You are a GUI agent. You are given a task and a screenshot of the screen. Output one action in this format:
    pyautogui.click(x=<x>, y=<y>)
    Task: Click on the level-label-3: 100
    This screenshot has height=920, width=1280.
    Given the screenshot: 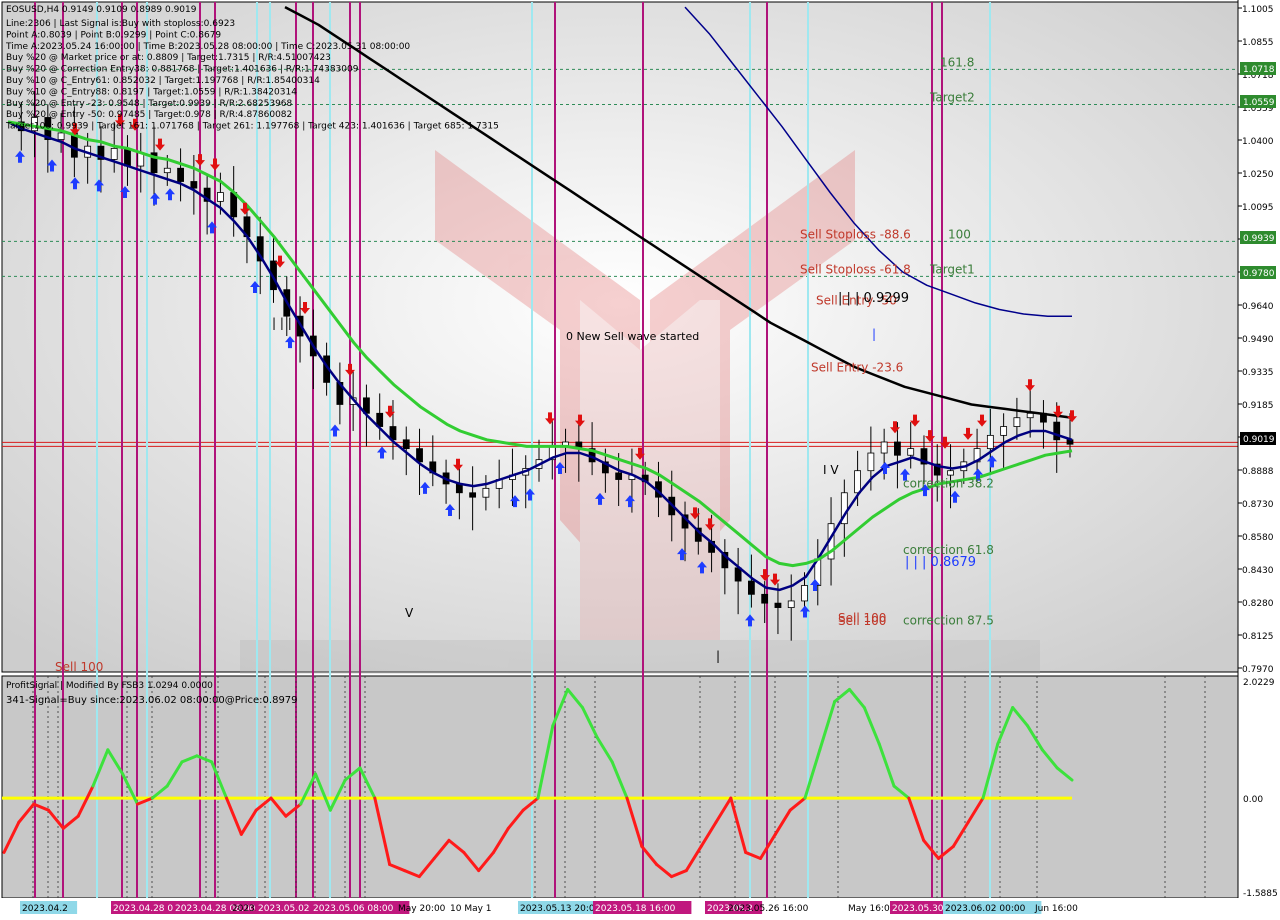 What is the action you would take?
    pyautogui.click(x=959, y=234)
    